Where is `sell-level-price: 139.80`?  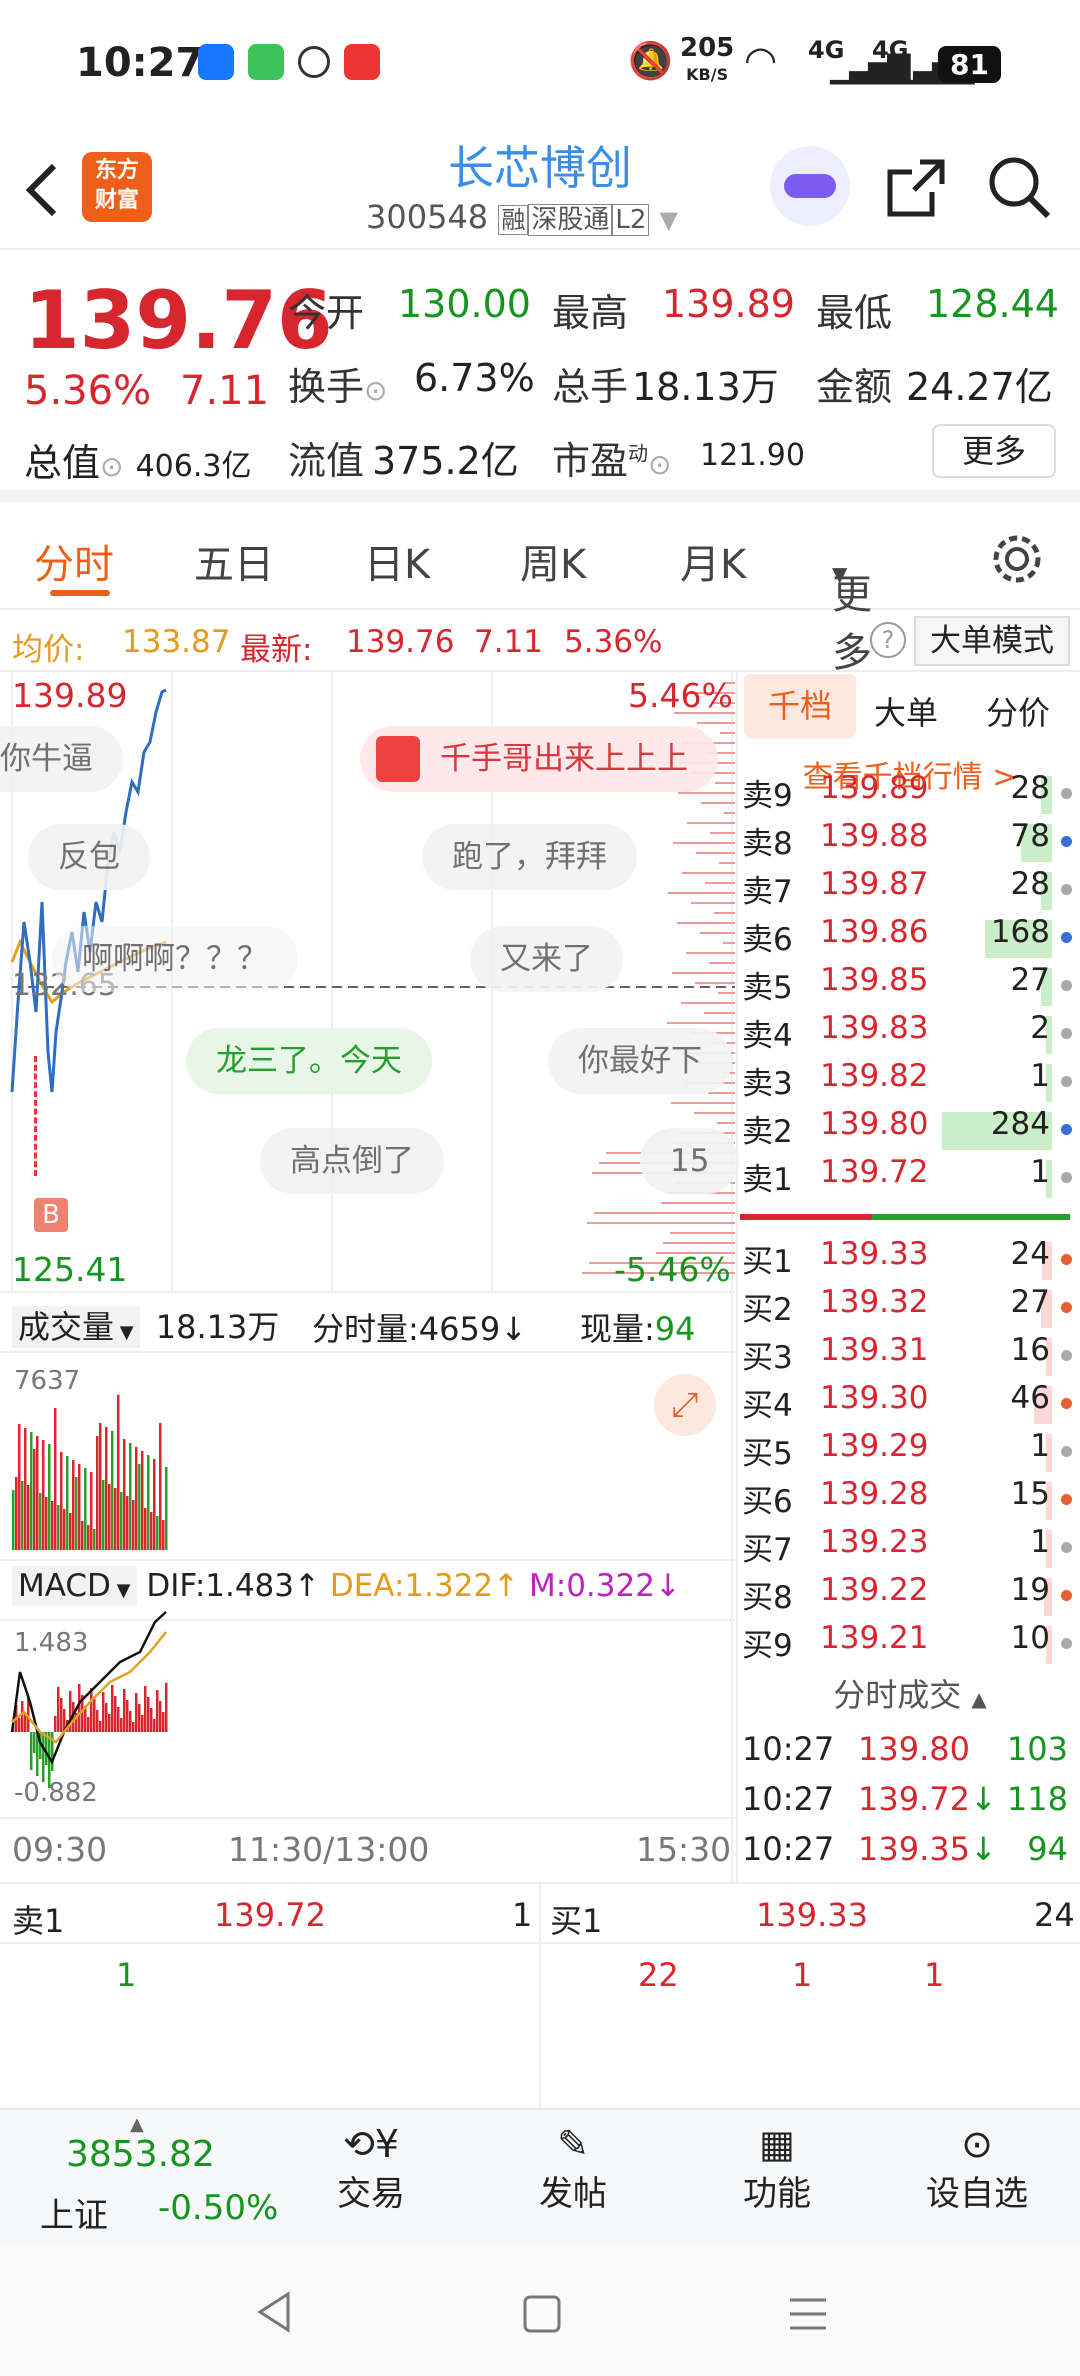 sell-level-price: 139.80 is located at coordinates (874, 1124).